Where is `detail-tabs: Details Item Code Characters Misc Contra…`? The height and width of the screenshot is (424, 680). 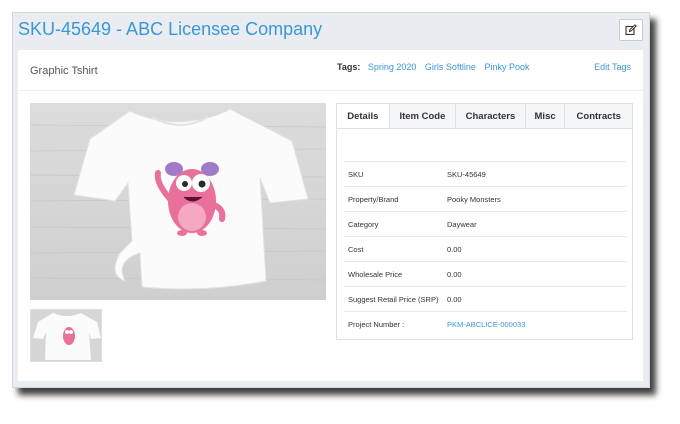
detail-tabs: Details Item Code Characters Misc Contra… is located at coordinates (484, 116).